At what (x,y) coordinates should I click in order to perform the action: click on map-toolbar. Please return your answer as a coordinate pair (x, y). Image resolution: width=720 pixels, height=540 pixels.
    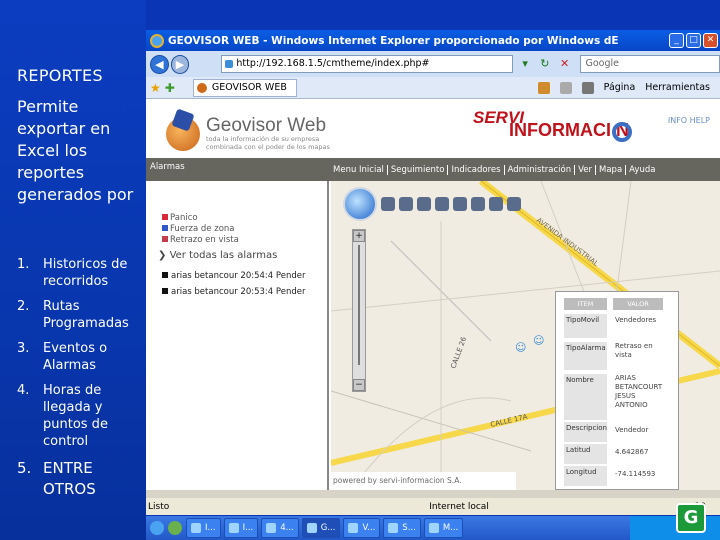
    Looking at the image, I should click on (448, 204).